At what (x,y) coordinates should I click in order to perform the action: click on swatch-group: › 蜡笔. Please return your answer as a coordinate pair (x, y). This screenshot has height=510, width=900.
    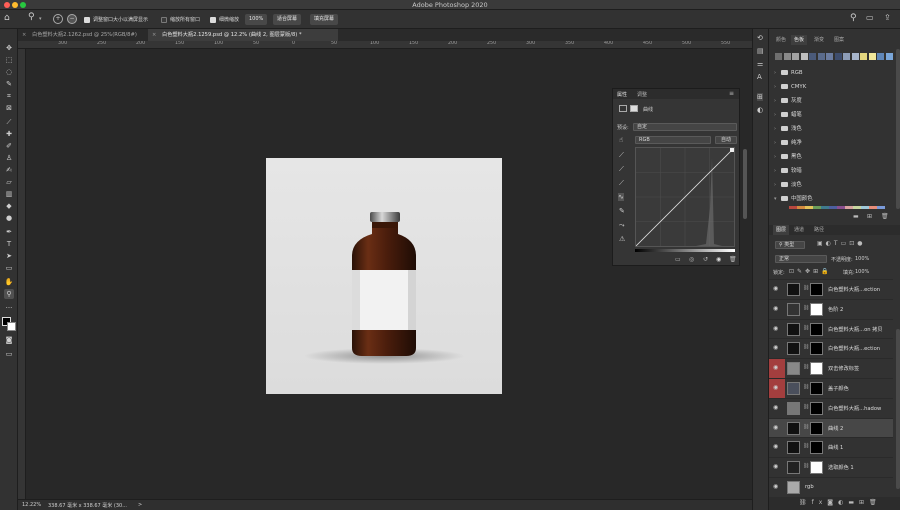
    Looking at the image, I should click on (831, 115).